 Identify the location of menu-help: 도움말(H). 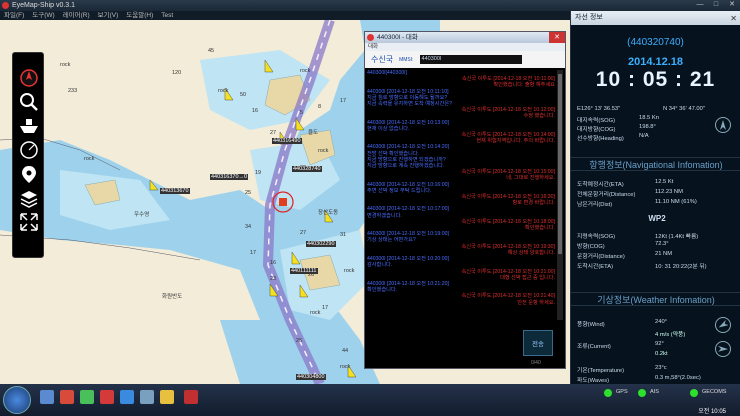
(139, 15).